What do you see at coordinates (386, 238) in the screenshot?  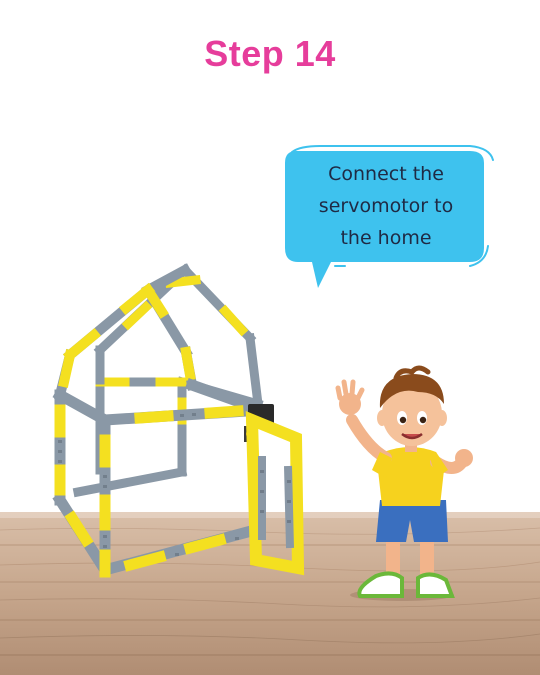 I see `speech-line-3: the home` at bounding box center [386, 238].